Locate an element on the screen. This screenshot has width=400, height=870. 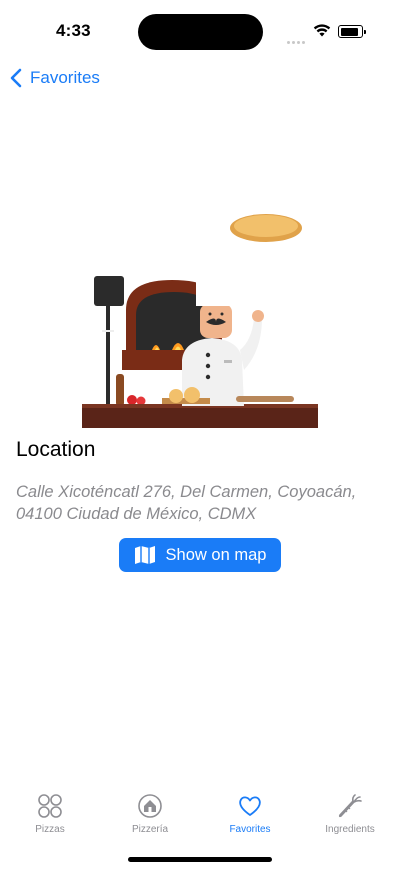
wifi-icon is located at coordinates (322, 30).